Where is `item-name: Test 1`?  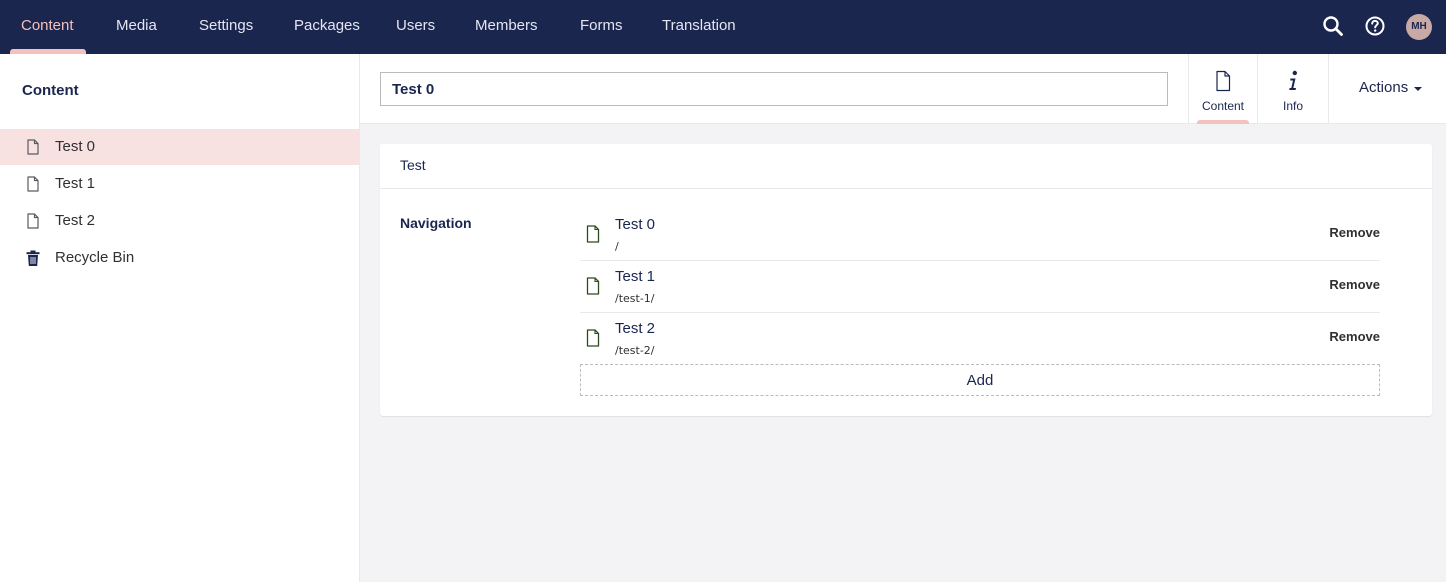
item-name: Test 1 is located at coordinates (635, 276).